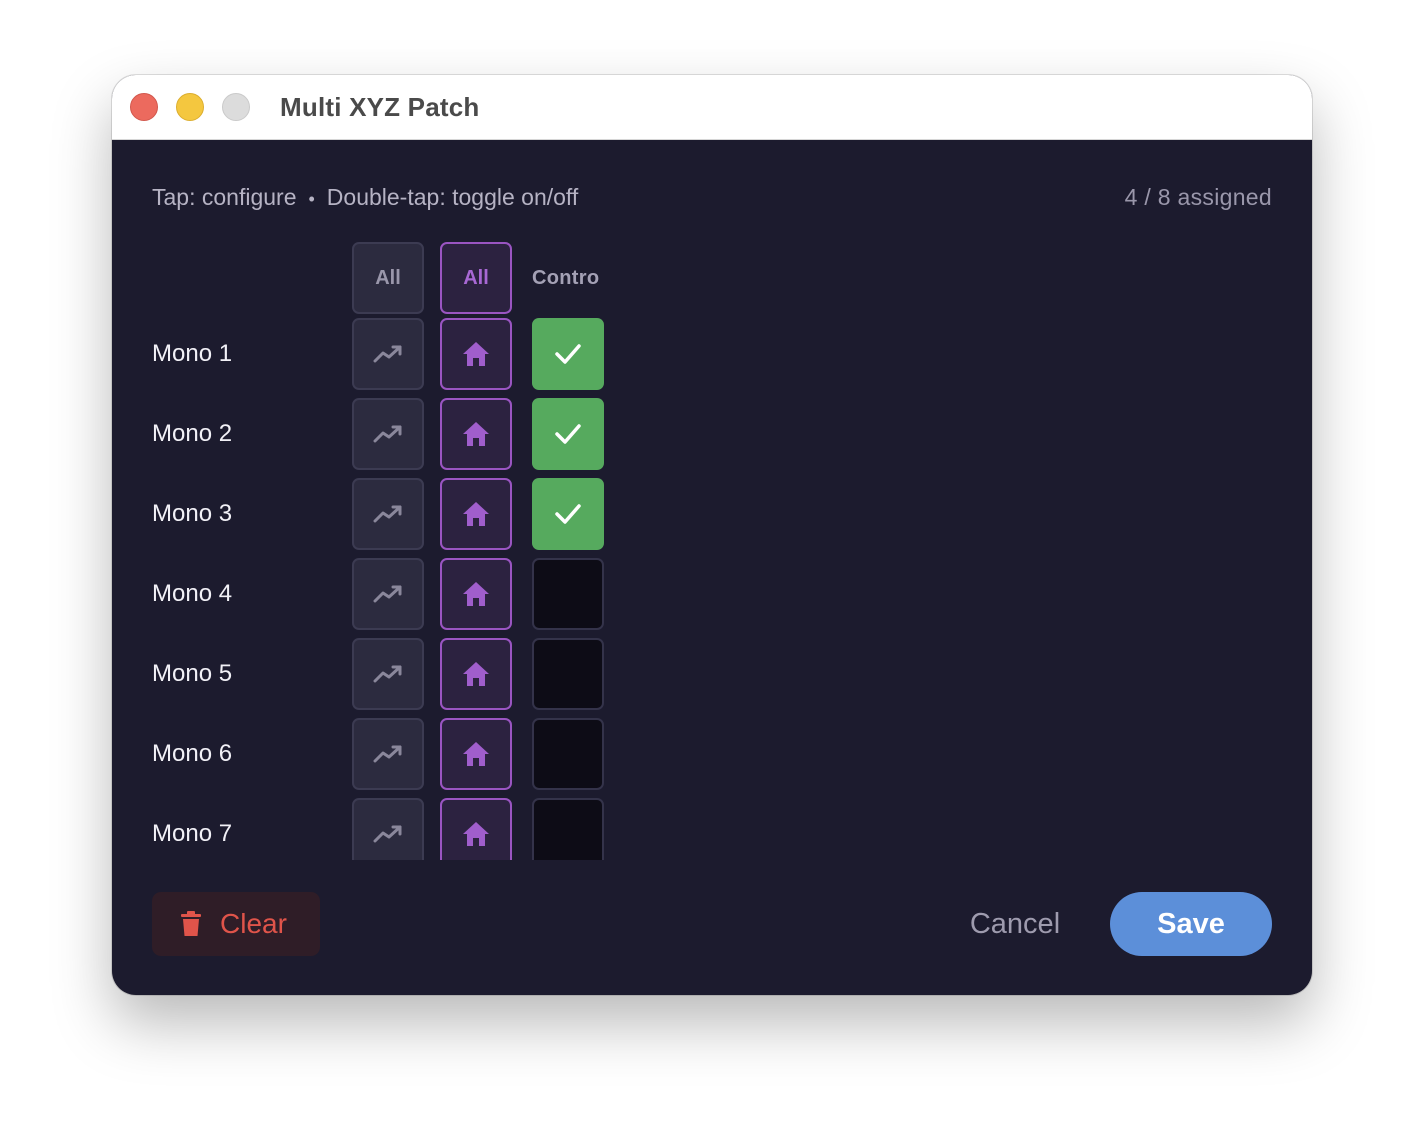 The width and height of the screenshot is (1424, 1144). I want to click on row-label: Mono 5, so click(192, 673).